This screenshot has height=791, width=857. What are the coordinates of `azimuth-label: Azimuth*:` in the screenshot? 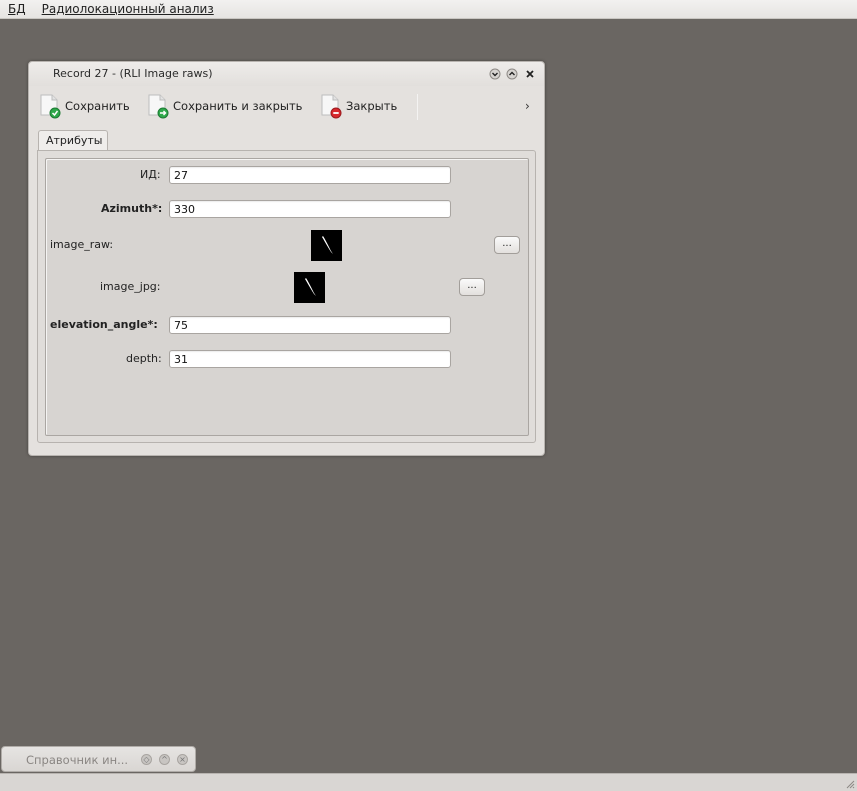 It's located at (132, 208).